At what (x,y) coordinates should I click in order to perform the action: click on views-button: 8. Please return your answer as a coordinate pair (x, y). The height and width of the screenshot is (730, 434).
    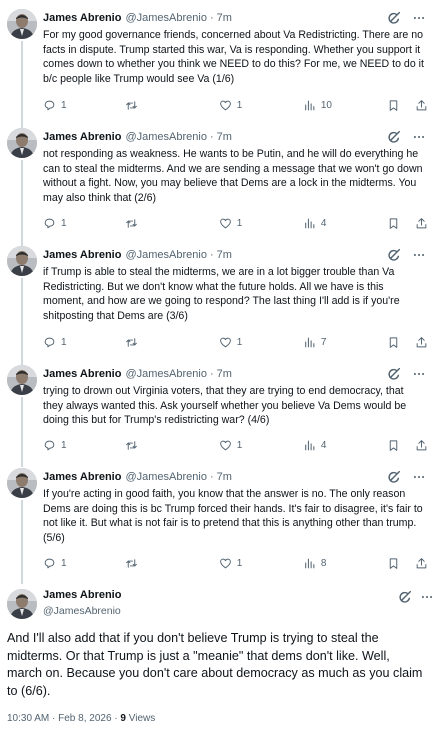
    Looking at the image, I should click on (345, 563).